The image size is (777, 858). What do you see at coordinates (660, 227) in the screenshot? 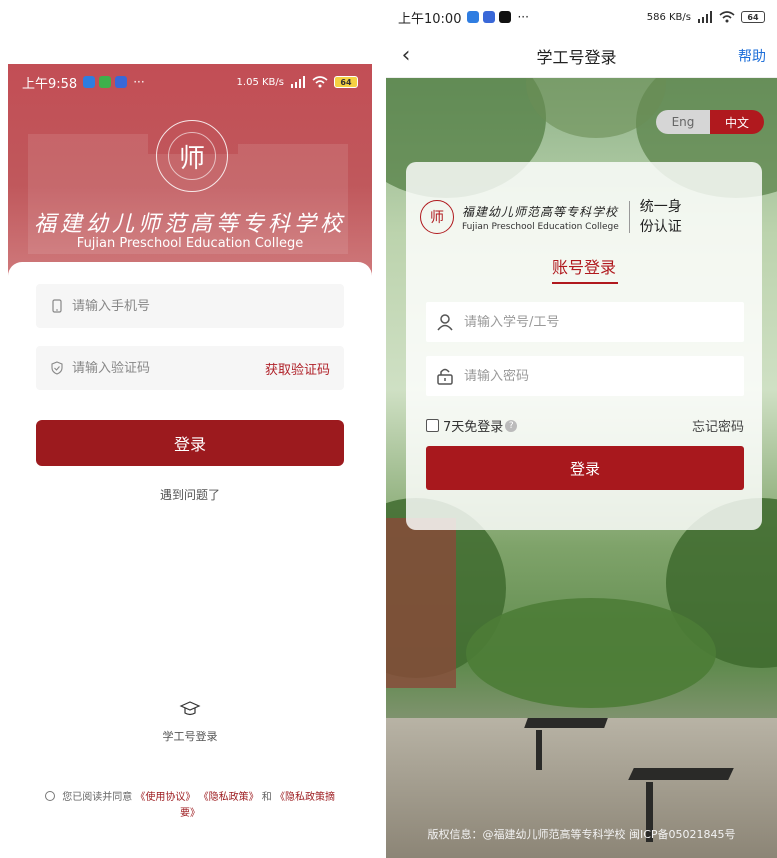
I see `sso-line-2: 份认证` at bounding box center [660, 227].